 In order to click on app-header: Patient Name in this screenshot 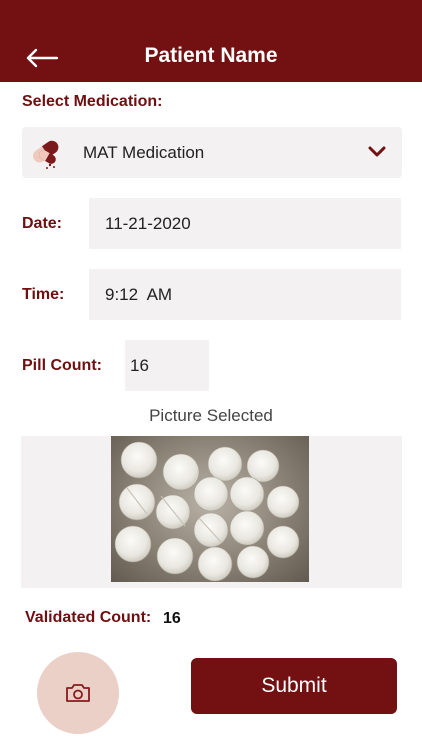, I will do `click(211, 41)`.